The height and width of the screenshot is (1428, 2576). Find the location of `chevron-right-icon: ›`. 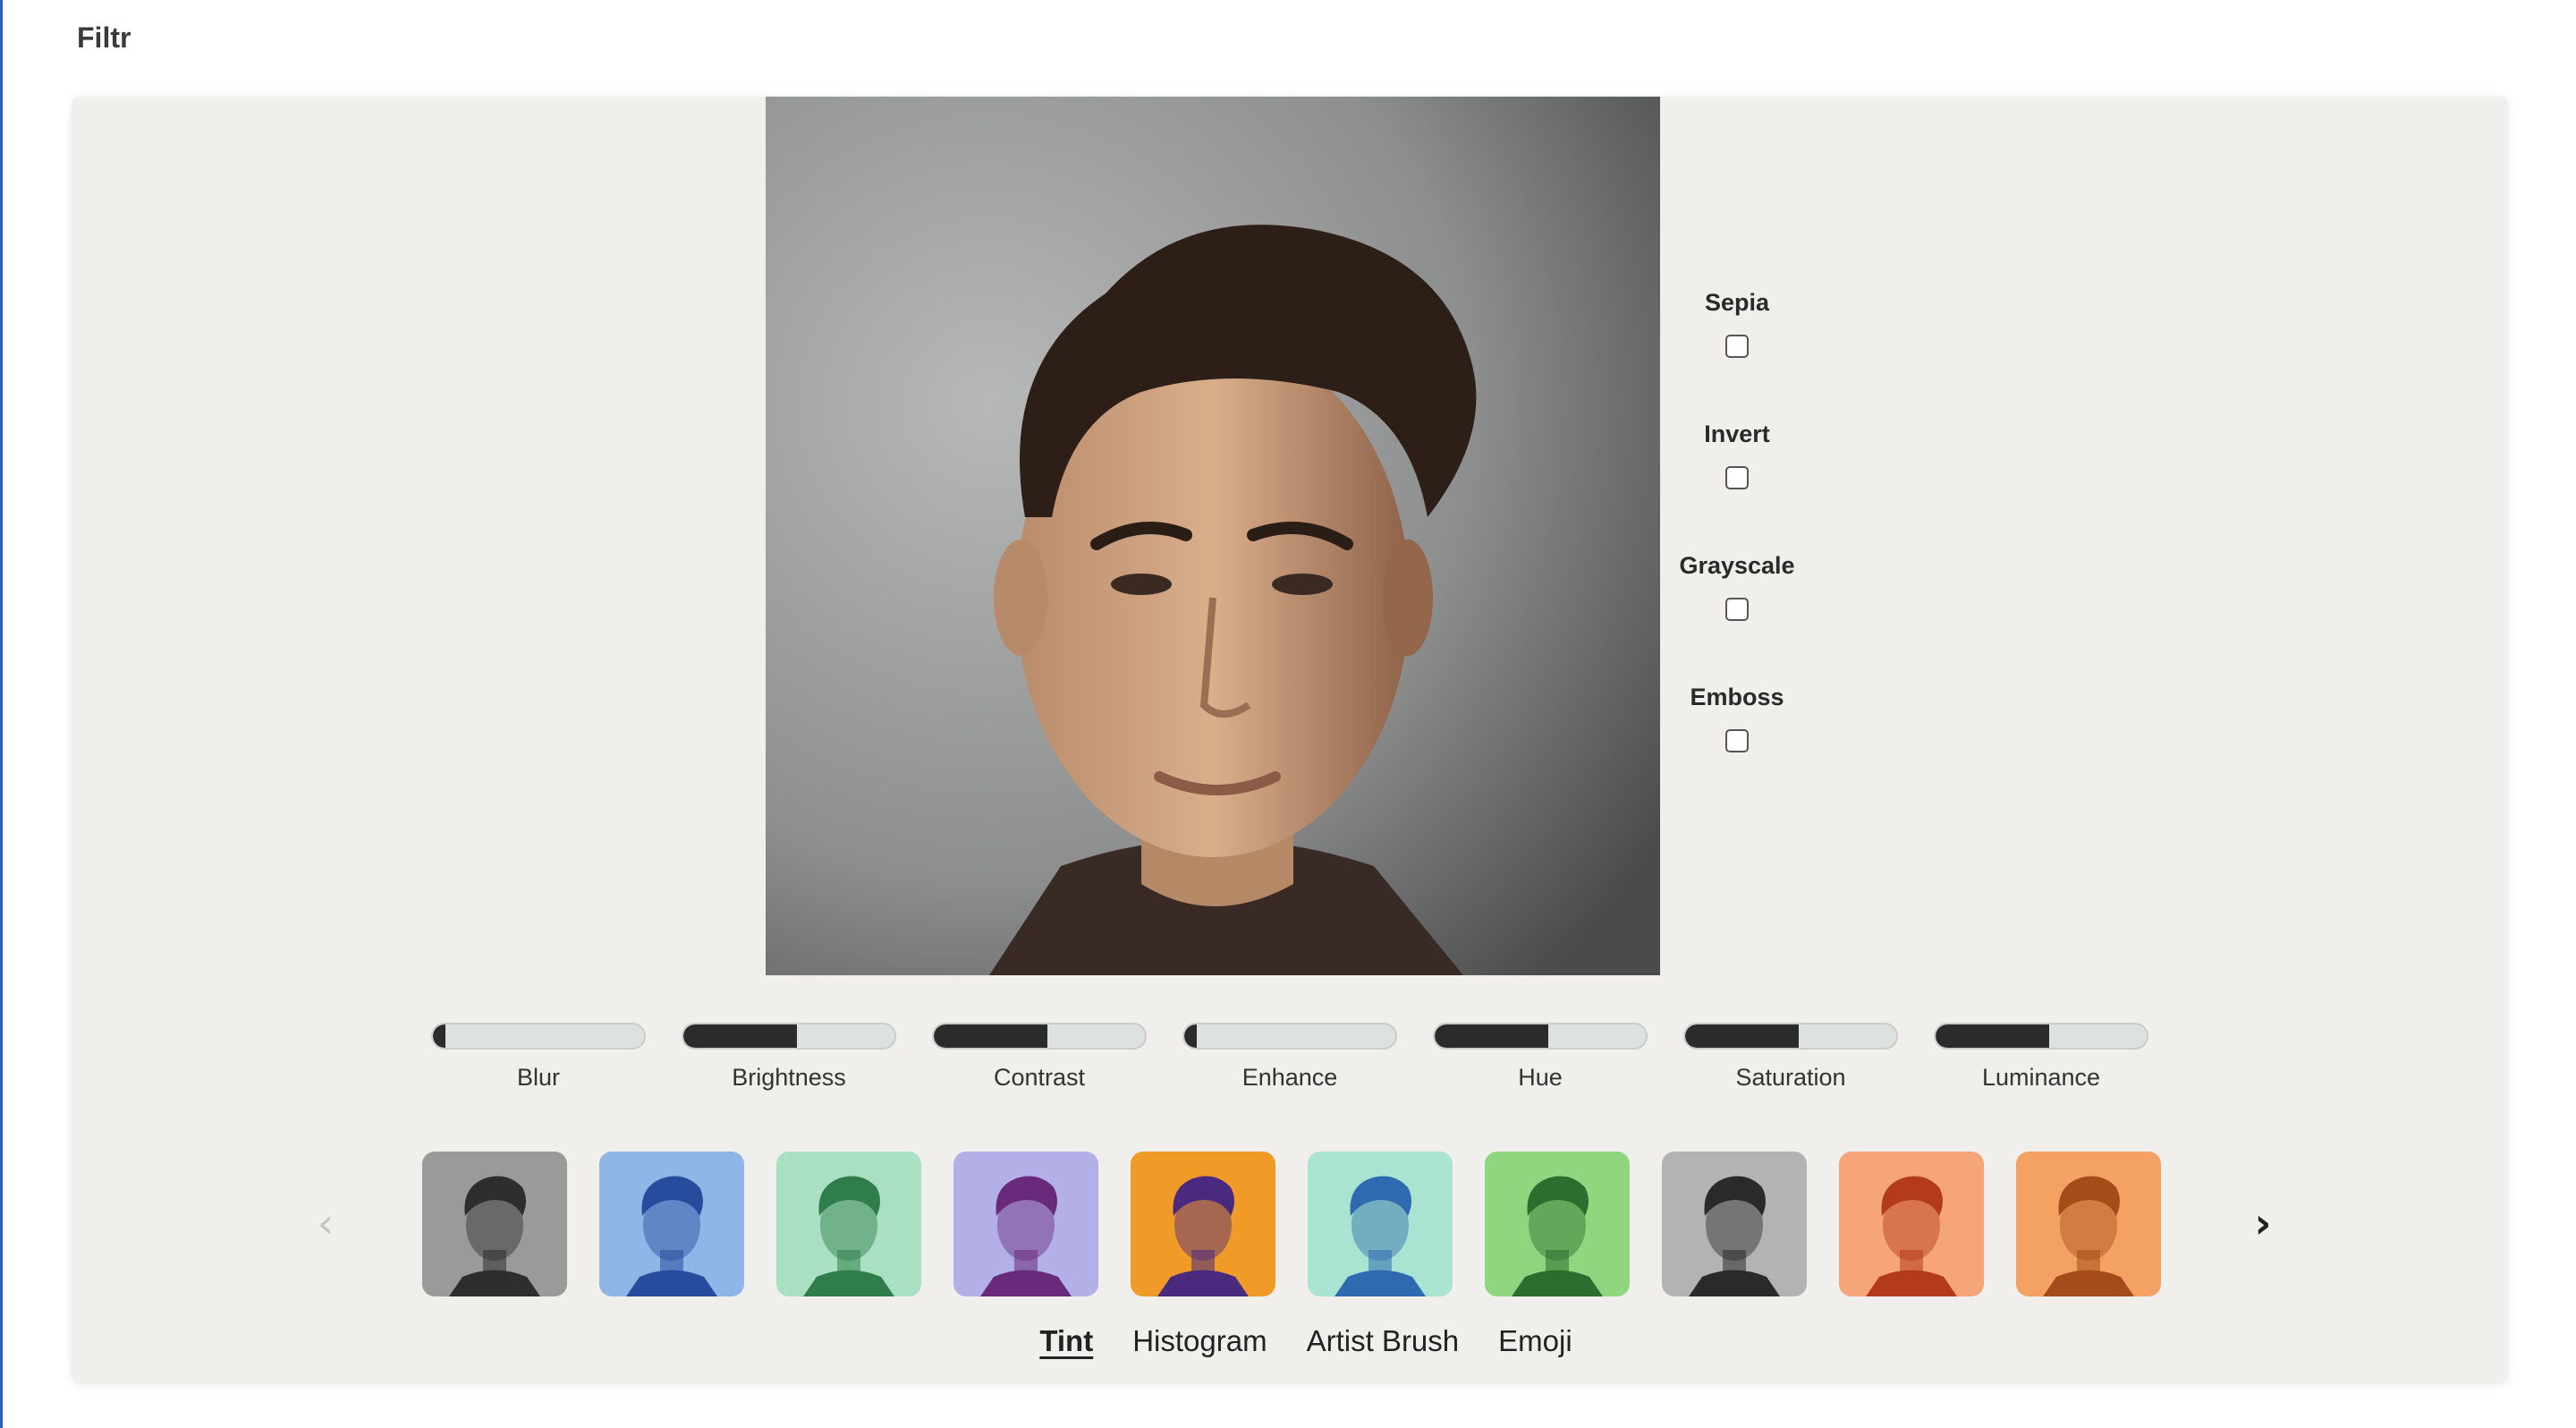

chevron-right-icon: › is located at coordinates (2263, 1223).